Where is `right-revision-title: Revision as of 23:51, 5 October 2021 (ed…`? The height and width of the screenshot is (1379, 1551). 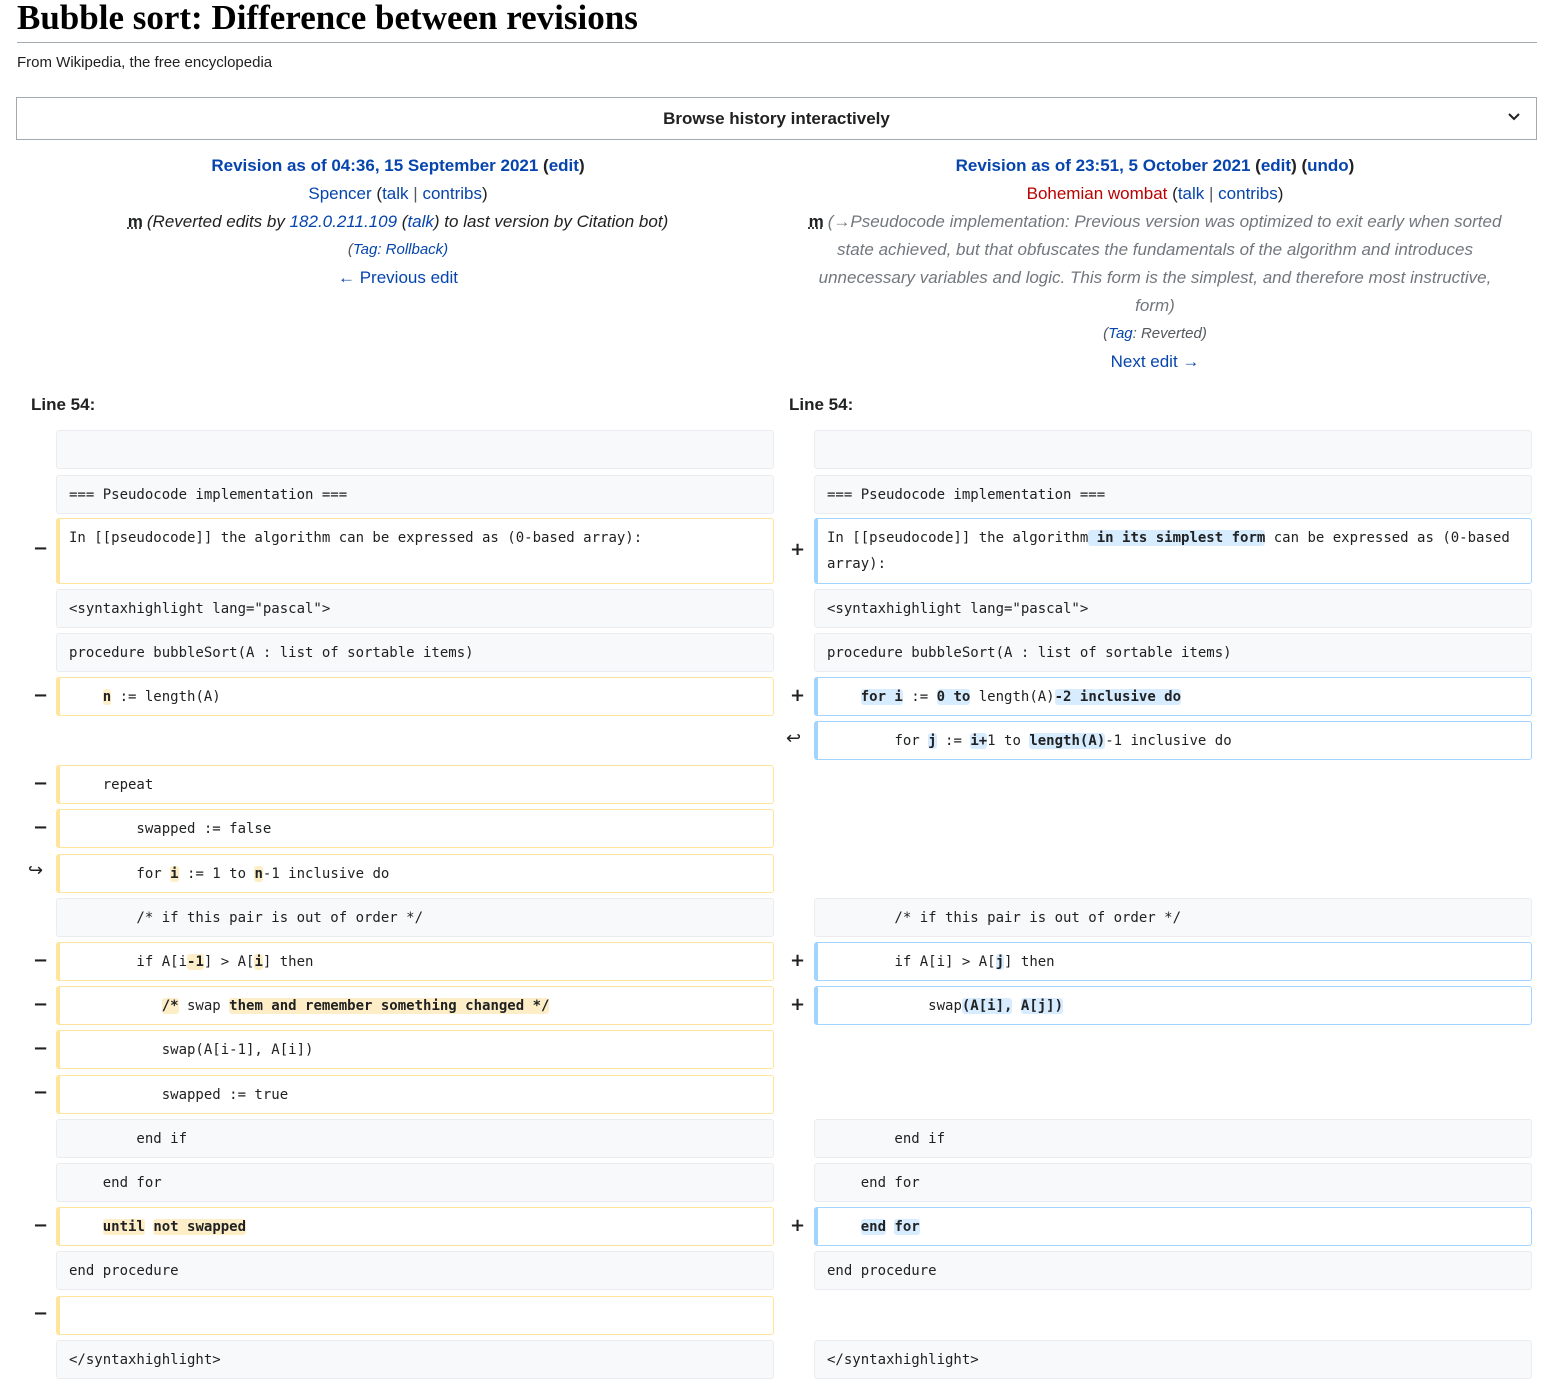 right-revision-title: Revision as of 23:51, 5 October 2021 (ed… is located at coordinates (1155, 165).